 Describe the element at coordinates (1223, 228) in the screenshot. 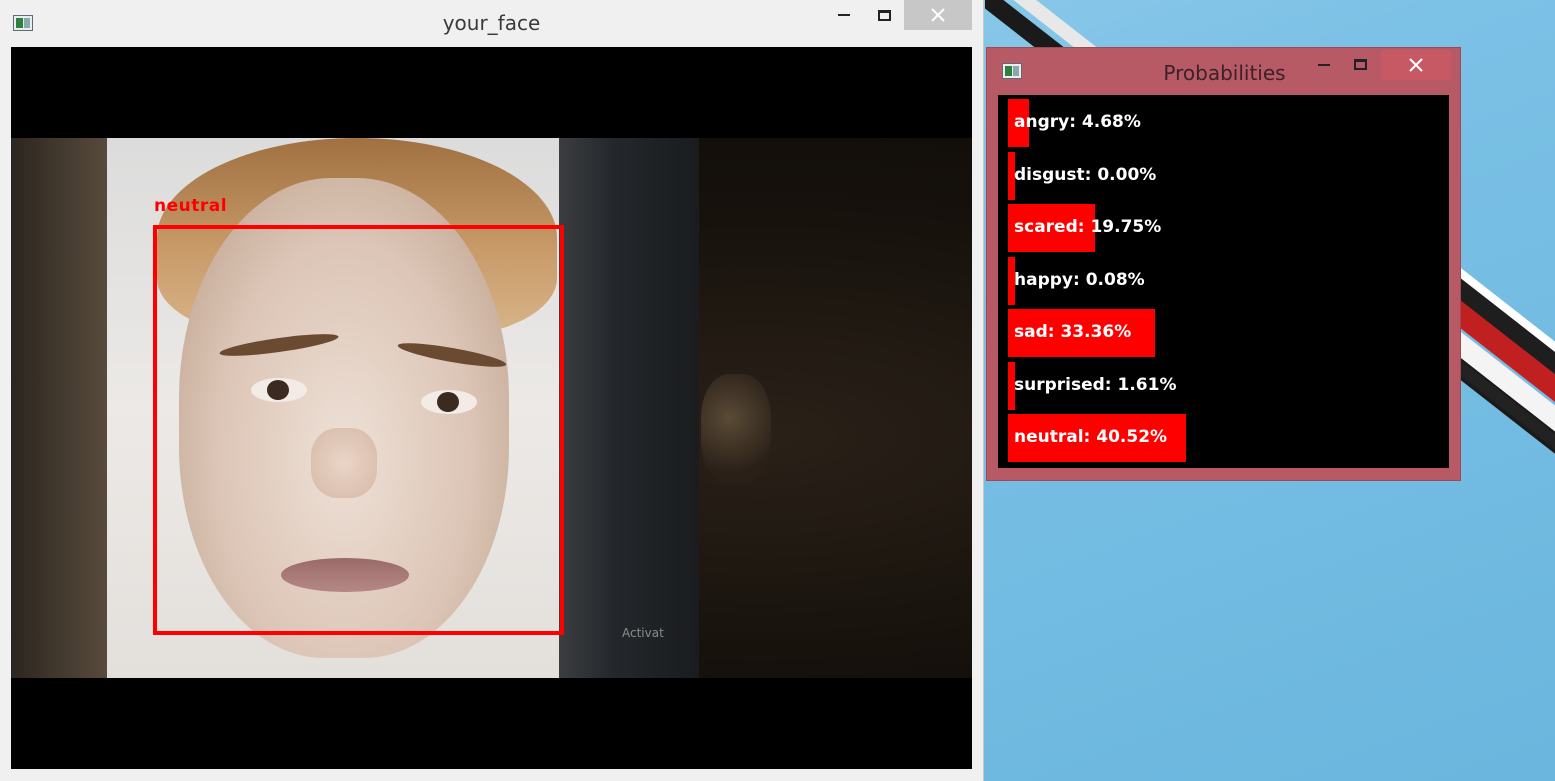

I see `probability-row: scared: 19.75%` at that location.